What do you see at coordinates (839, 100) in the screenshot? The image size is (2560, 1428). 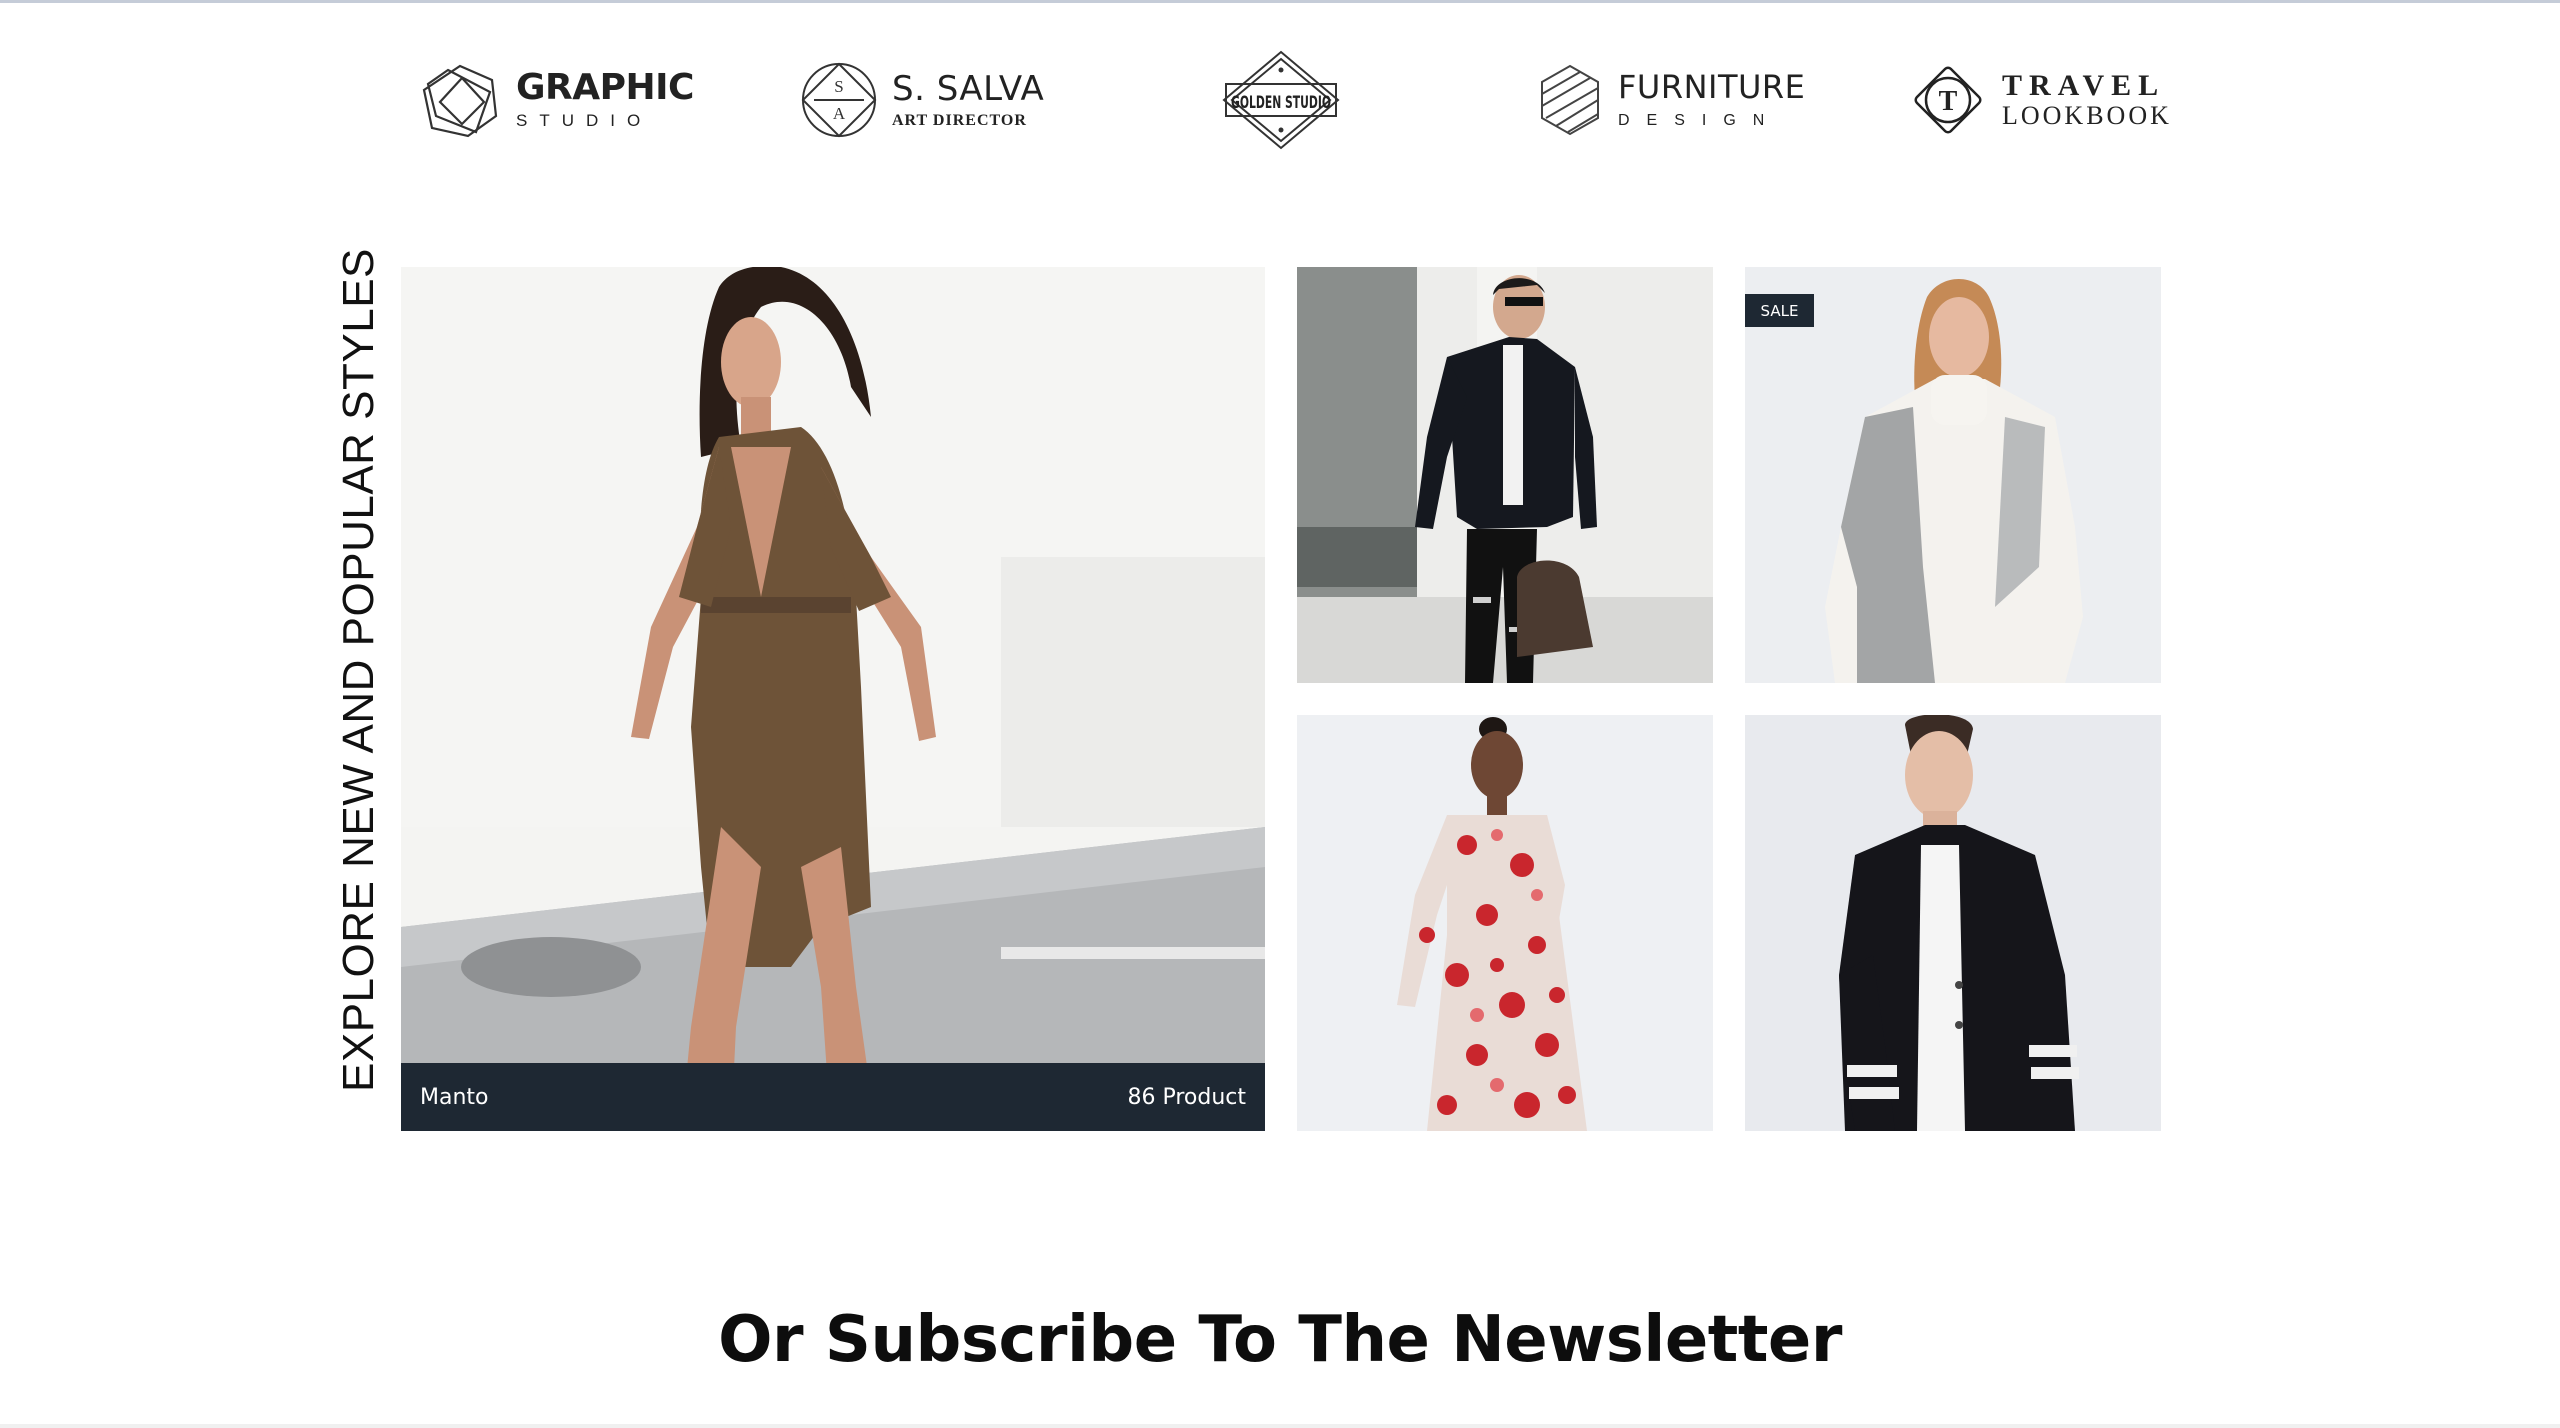 I see `monogram-circle-icon: S A` at bounding box center [839, 100].